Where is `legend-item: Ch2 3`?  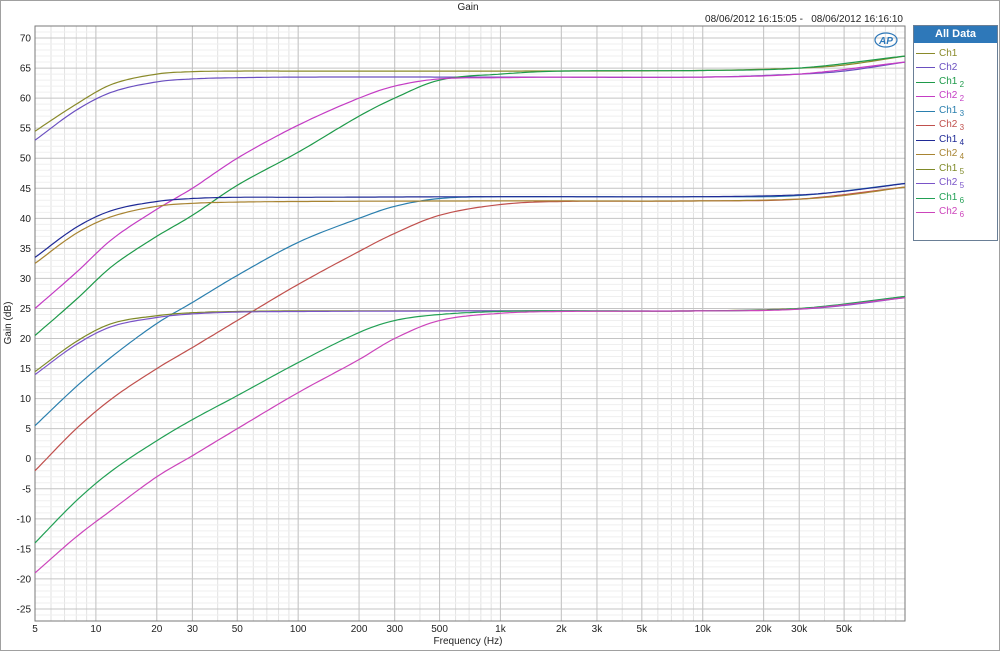 legend-item: Ch2 3 is located at coordinates (955, 126).